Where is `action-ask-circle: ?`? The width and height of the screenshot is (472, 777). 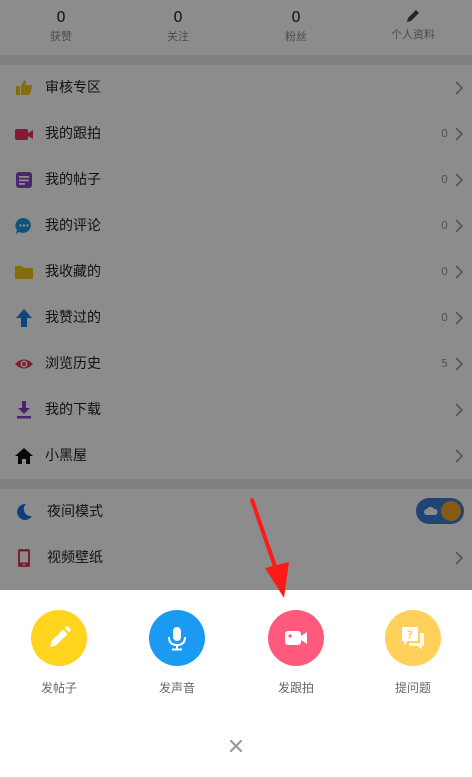
action-ask-circle: ? is located at coordinates (413, 638).